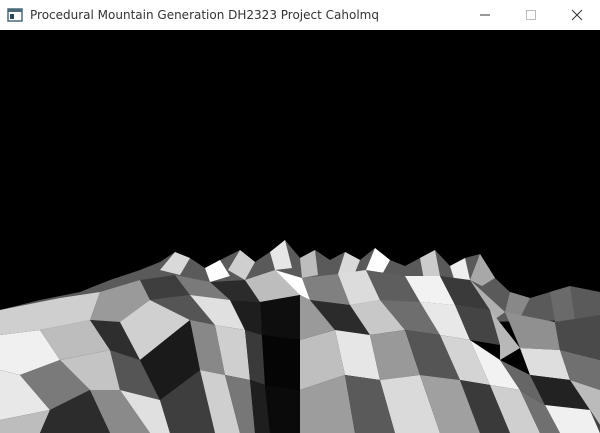 The height and width of the screenshot is (433, 600). Describe the element at coordinates (15, 15) in the screenshot. I see `app-window-icon` at that location.